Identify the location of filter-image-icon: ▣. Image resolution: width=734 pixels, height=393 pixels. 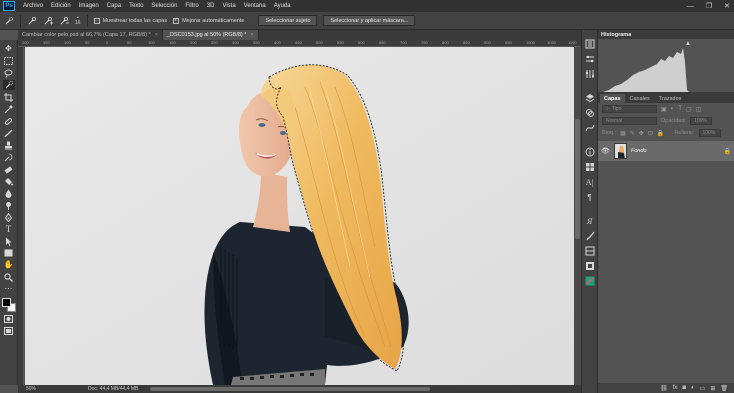
(664, 109).